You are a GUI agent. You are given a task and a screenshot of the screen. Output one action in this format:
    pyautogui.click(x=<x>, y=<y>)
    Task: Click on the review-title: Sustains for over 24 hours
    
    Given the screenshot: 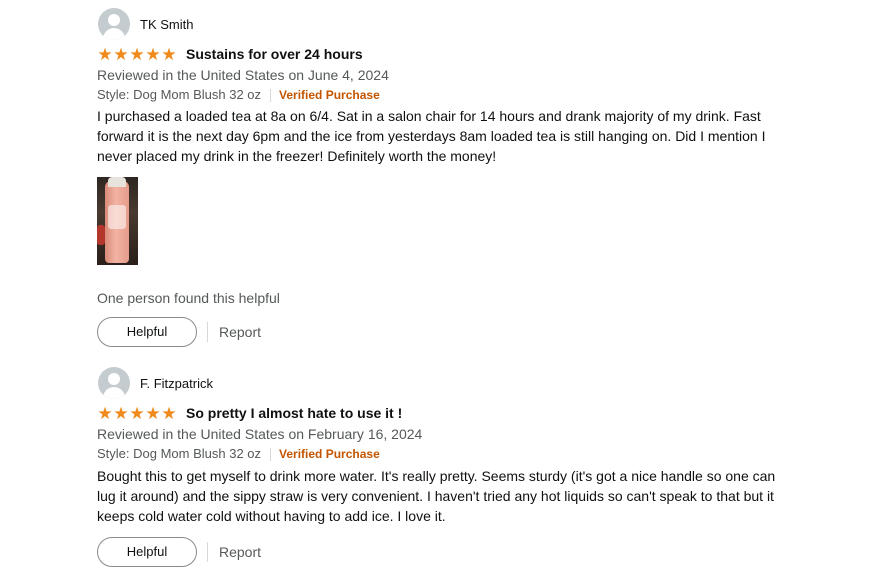 What is the action you would take?
    pyautogui.click(x=274, y=54)
    